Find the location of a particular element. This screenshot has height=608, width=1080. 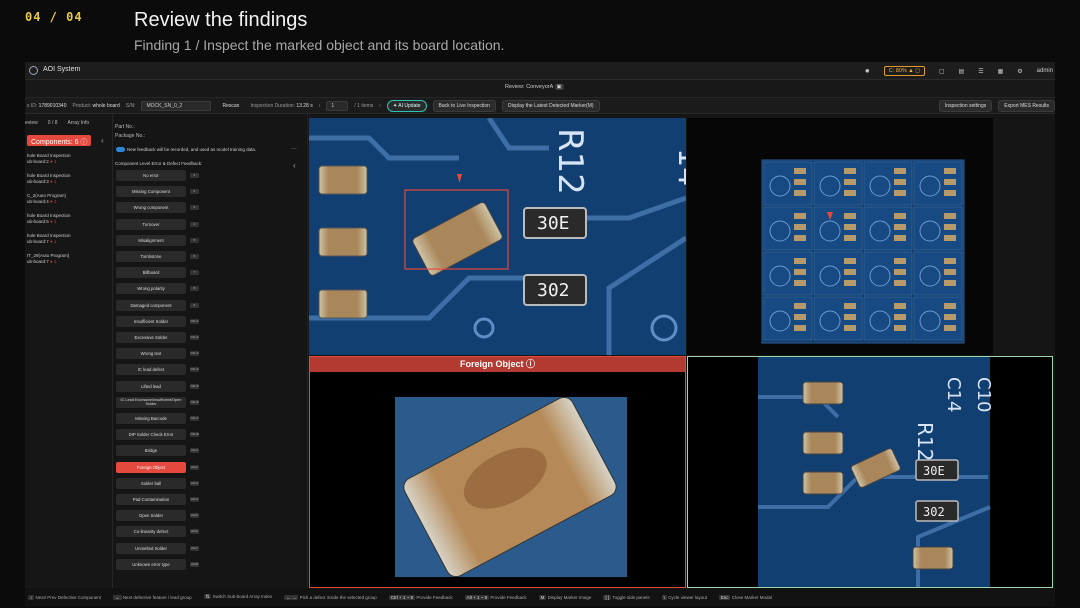

copy-icon: ▢ is located at coordinates (942, 71).